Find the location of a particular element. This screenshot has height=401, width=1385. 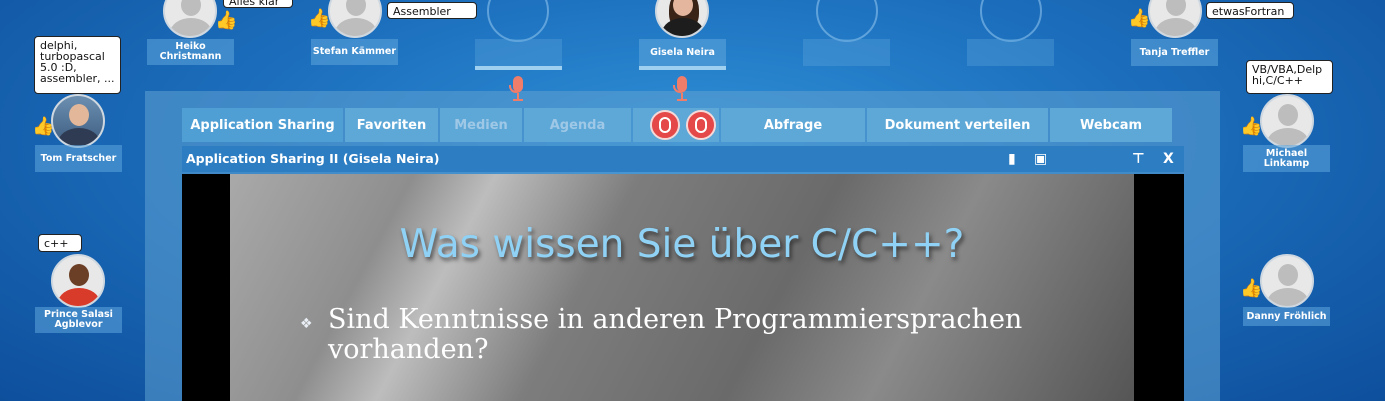

nameplate-stefan: Stefan Kämmer is located at coordinates (354, 52).